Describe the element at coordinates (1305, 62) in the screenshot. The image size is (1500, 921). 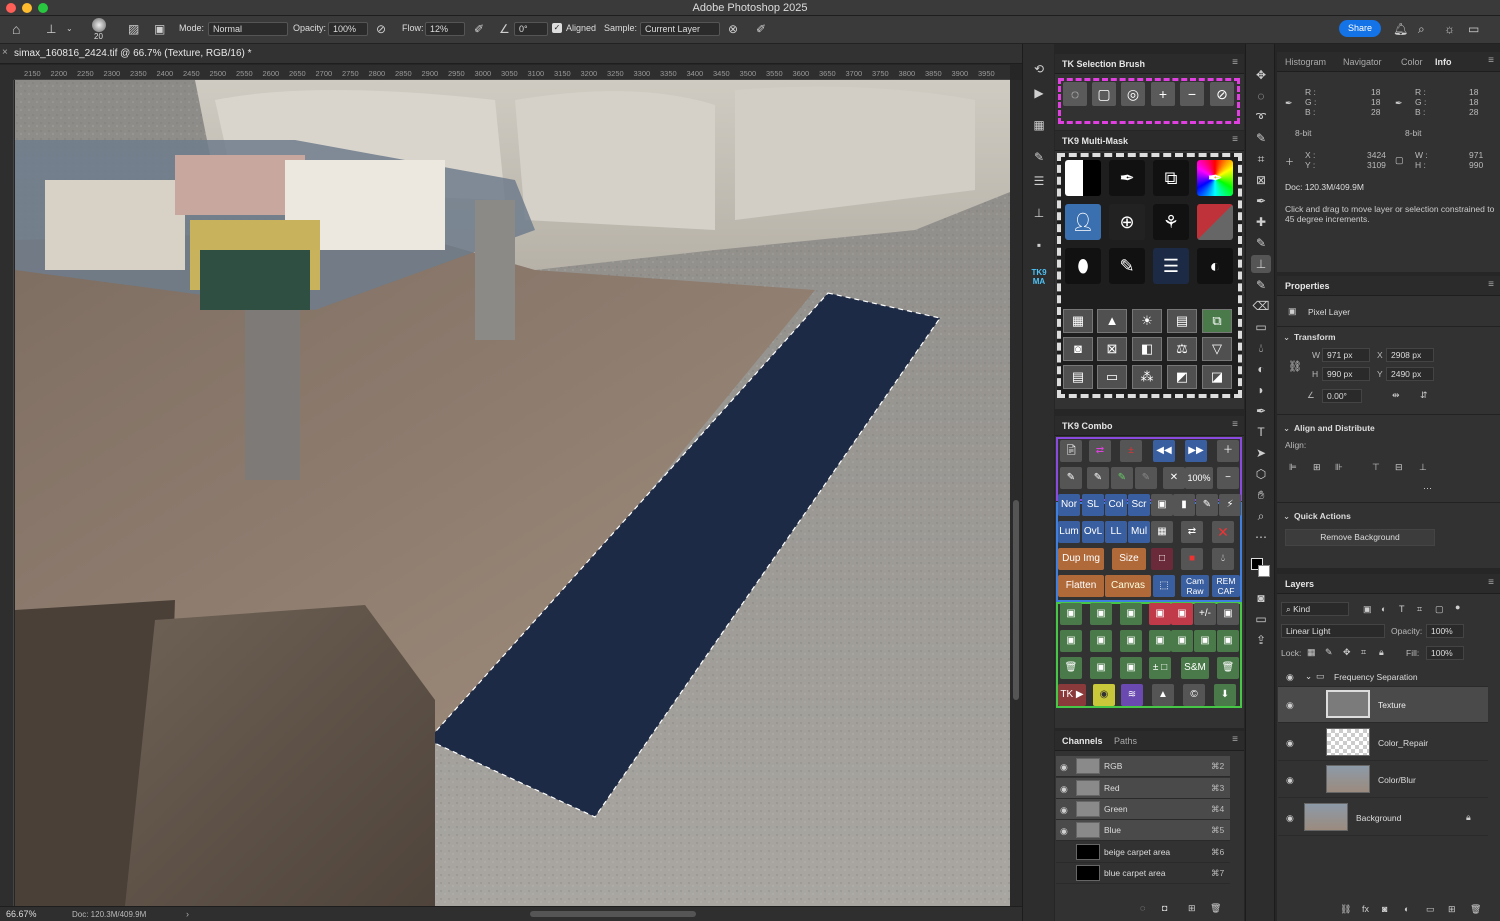
I see `histogram-tab: Histogram` at that location.